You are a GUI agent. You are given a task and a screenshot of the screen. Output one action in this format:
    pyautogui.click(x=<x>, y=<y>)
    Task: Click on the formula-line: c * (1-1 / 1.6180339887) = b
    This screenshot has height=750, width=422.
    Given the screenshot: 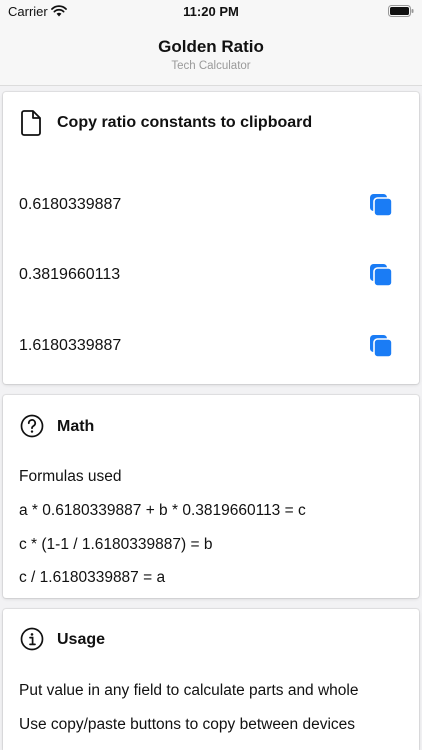 What is the action you would take?
    pyautogui.click(x=116, y=544)
    